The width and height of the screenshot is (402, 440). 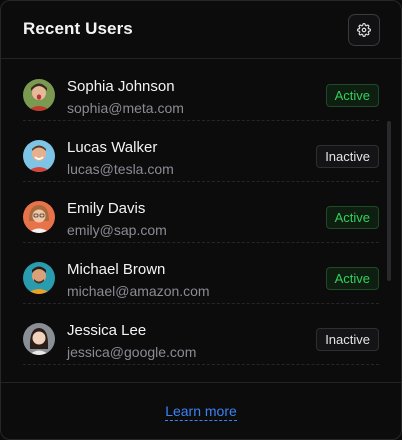 I want to click on settings-button, so click(x=364, y=30).